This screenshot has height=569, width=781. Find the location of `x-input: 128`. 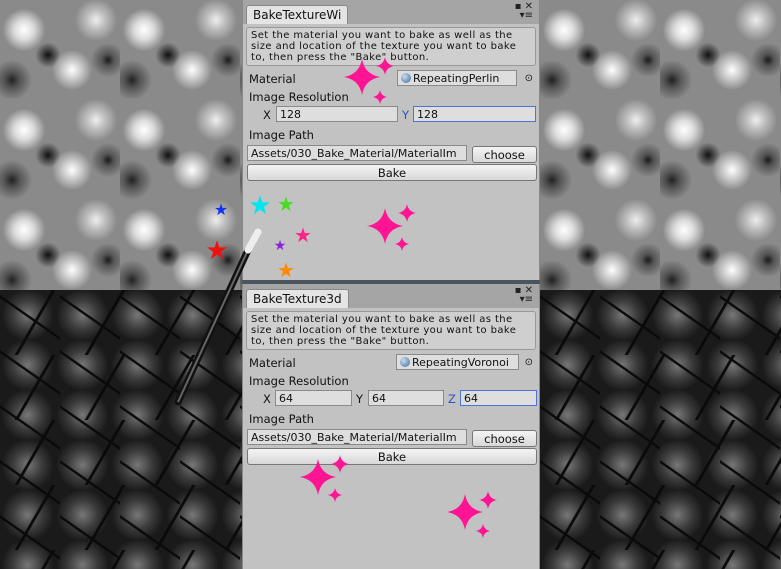

x-input: 128 is located at coordinates (337, 114).